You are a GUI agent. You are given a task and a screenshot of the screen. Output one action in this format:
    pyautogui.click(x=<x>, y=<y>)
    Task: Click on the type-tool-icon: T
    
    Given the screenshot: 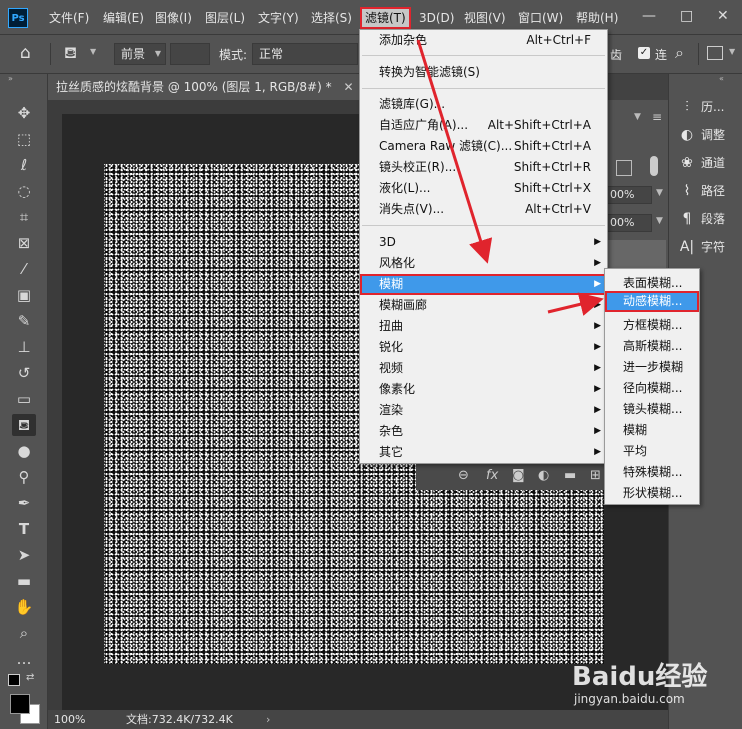 What is the action you would take?
    pyautogui.click(x=24, y=529)
    